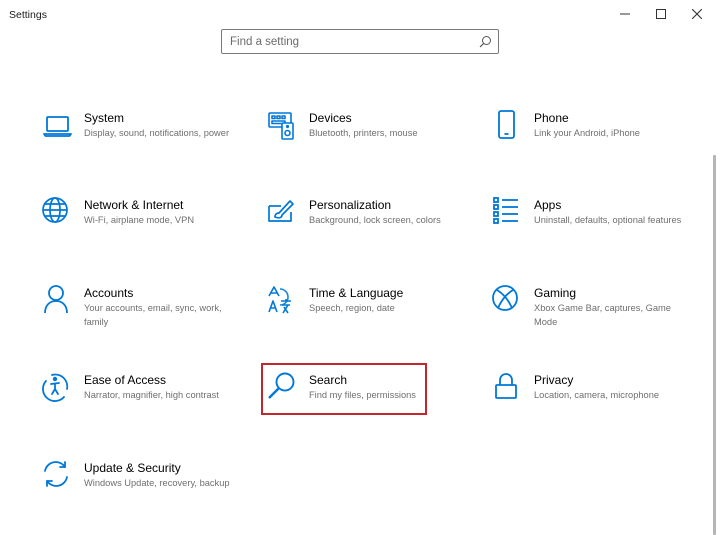  What do you see at coordinates (360, 14) in the screenshot?
I see `title-bar: Settings` at bounding box center [360, 14].